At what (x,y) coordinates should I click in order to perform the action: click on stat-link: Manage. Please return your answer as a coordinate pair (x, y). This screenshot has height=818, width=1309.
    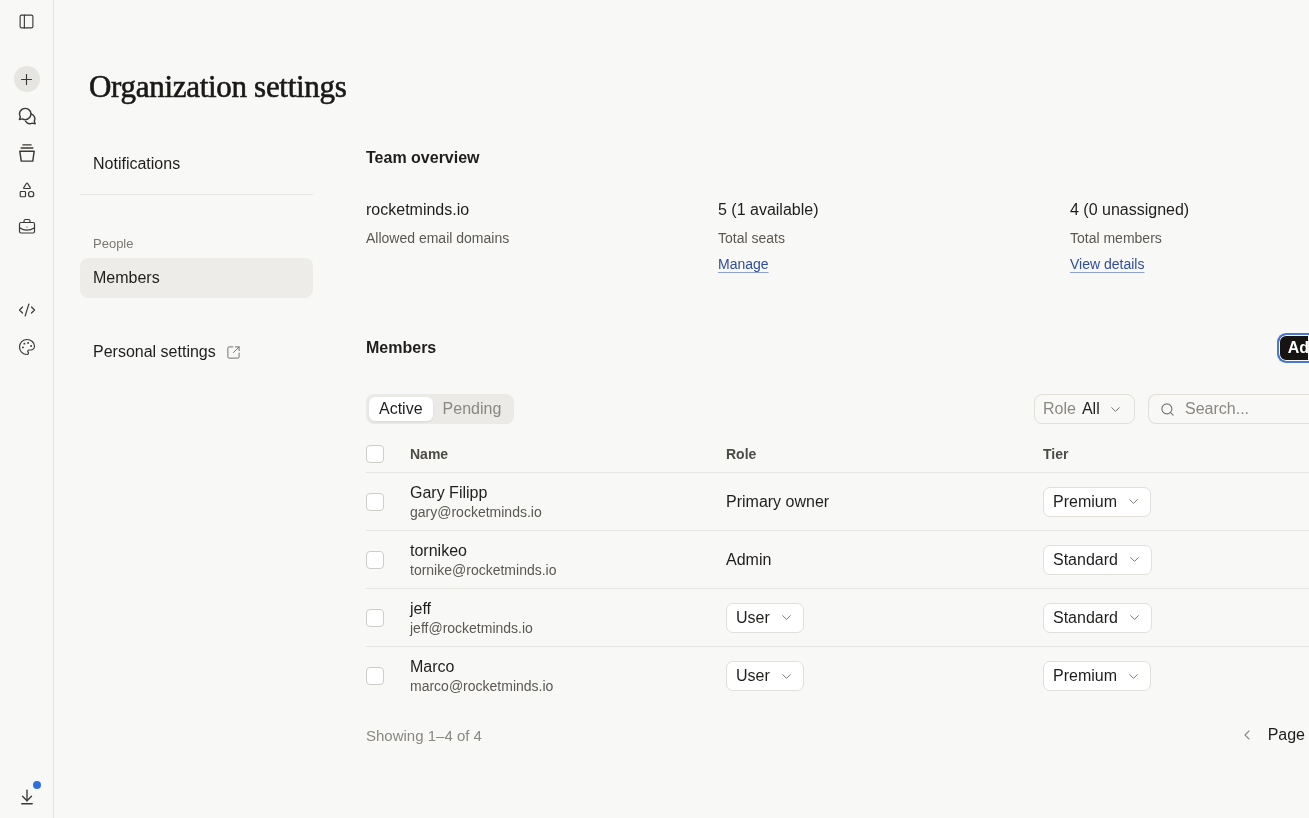
    Looking at the image, I should click on (743, 264).